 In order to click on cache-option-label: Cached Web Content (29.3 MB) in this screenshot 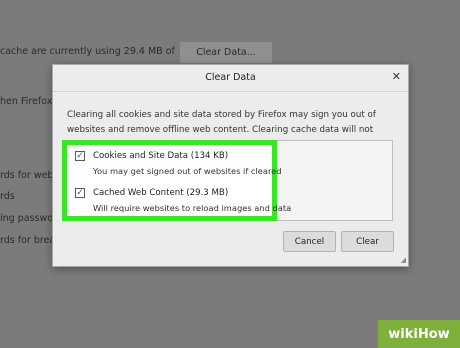, I will do `click(161, 193)`.